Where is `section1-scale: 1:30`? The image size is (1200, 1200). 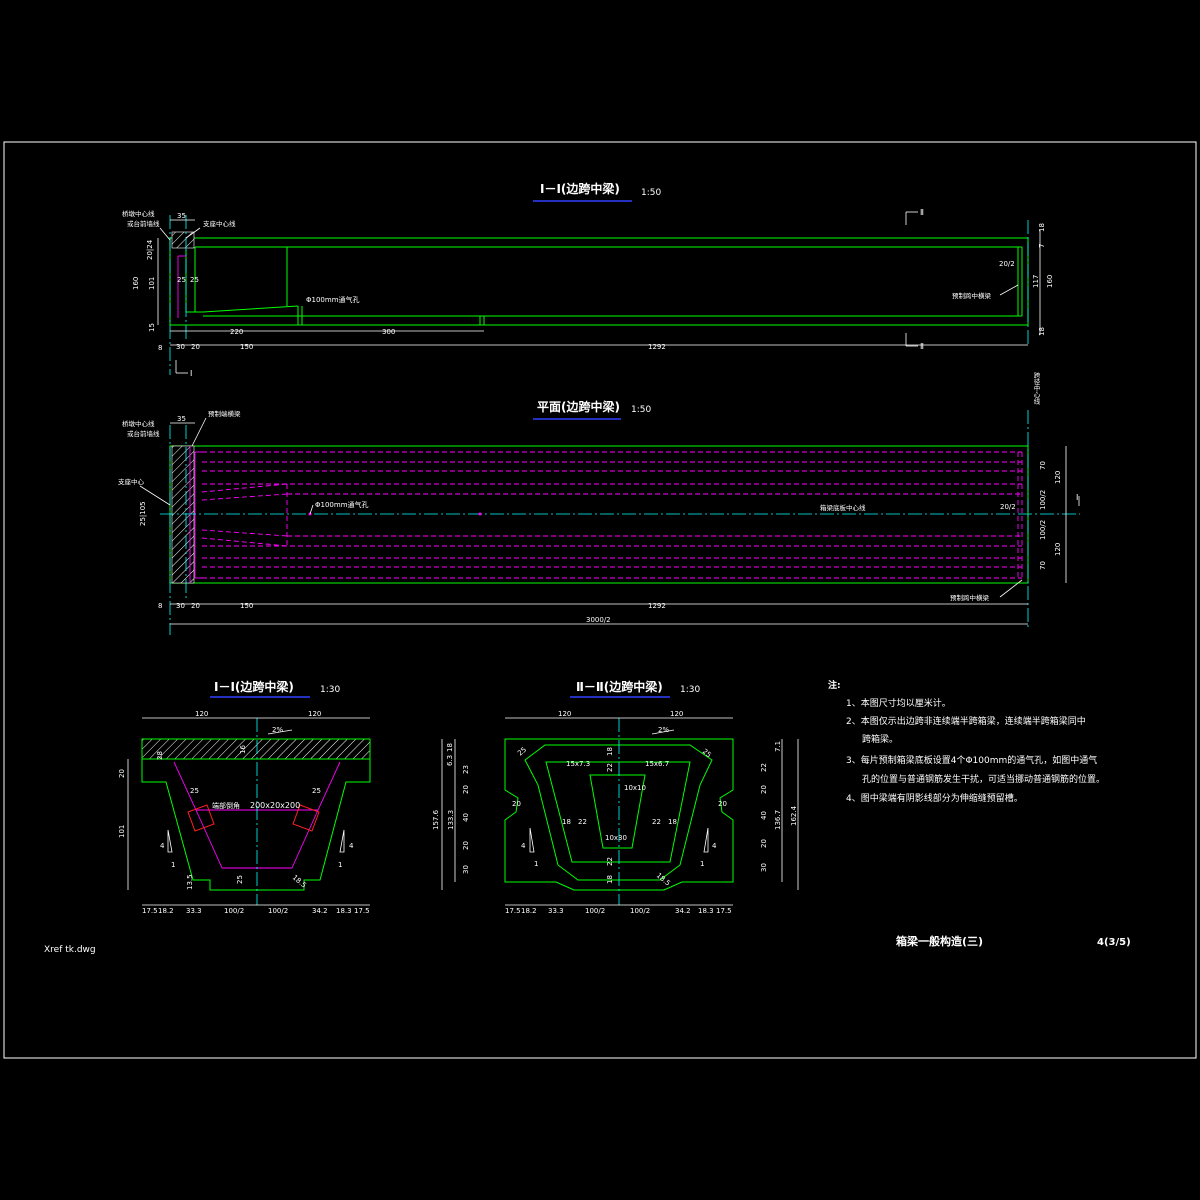 section1-scale: 1:30 is located at coordinates (330, 690).